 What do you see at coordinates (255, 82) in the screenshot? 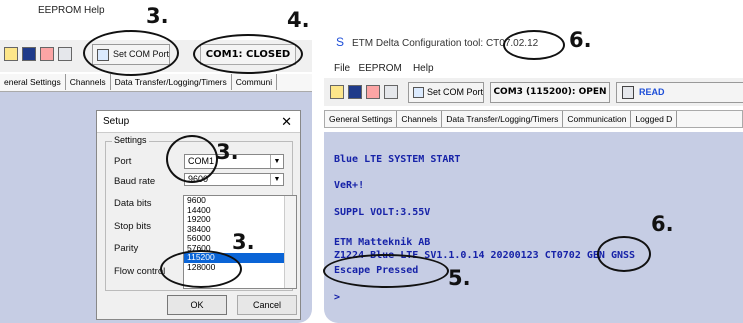
I see `tab-communication: Communi` at bounding box center [255, 82].